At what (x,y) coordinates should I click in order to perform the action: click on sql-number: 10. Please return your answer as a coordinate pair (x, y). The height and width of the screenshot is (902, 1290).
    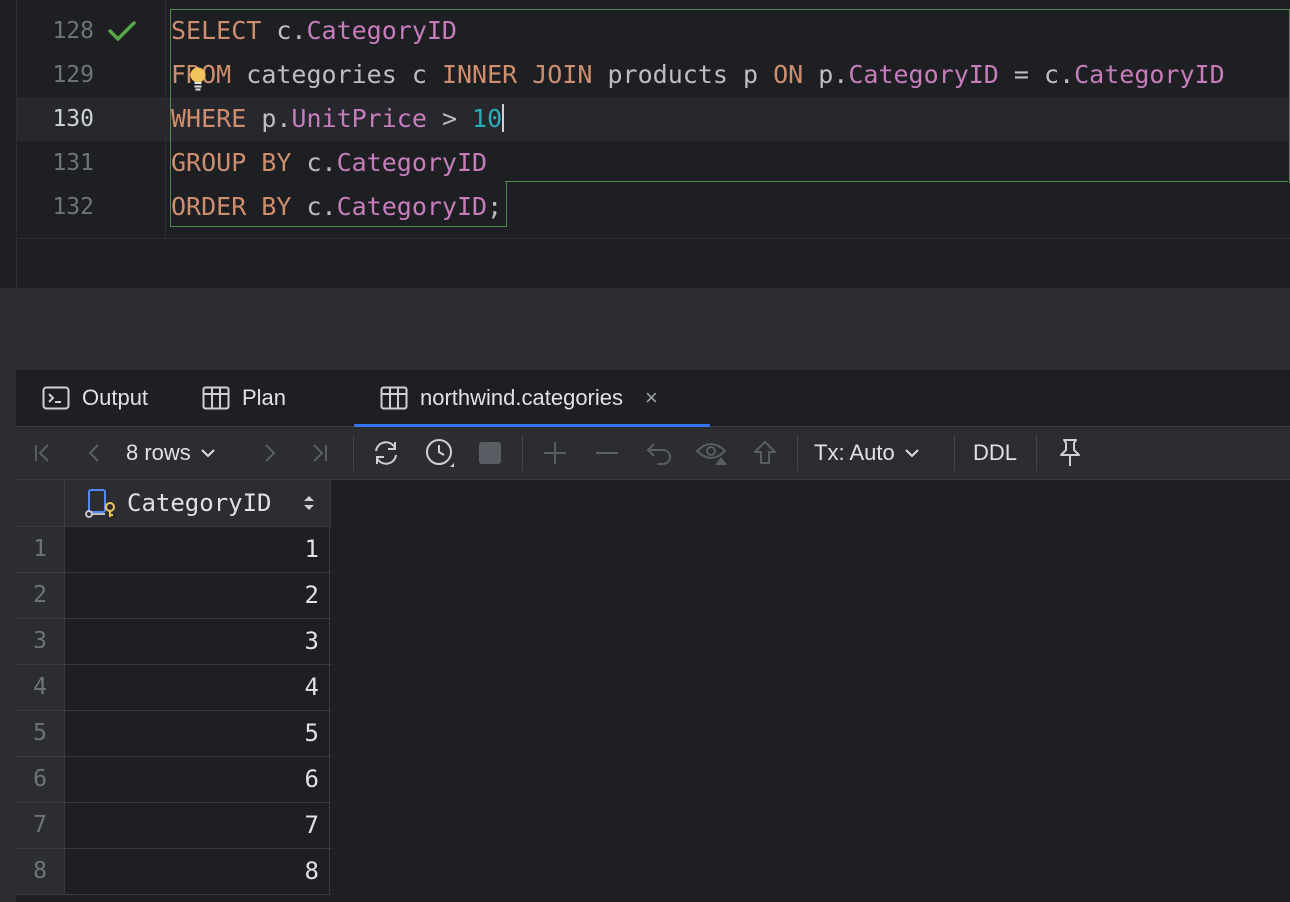
    Looking at the image, I should click on (487, 118).